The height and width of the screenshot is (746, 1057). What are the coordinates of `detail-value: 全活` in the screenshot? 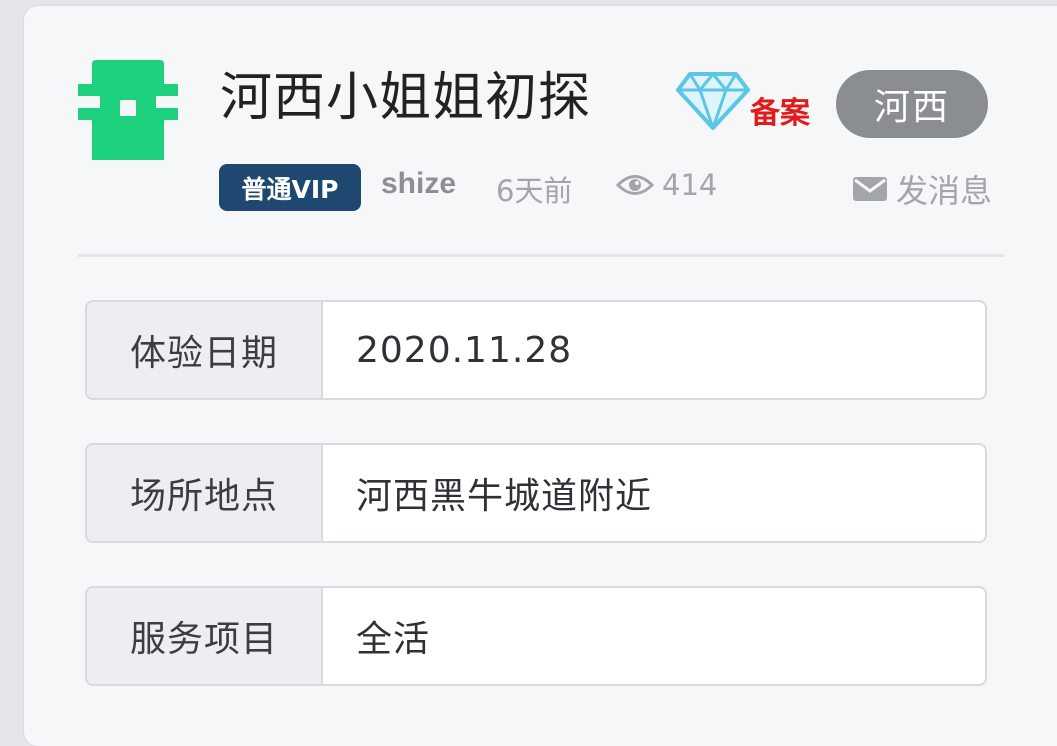 It's located at (393, 639).